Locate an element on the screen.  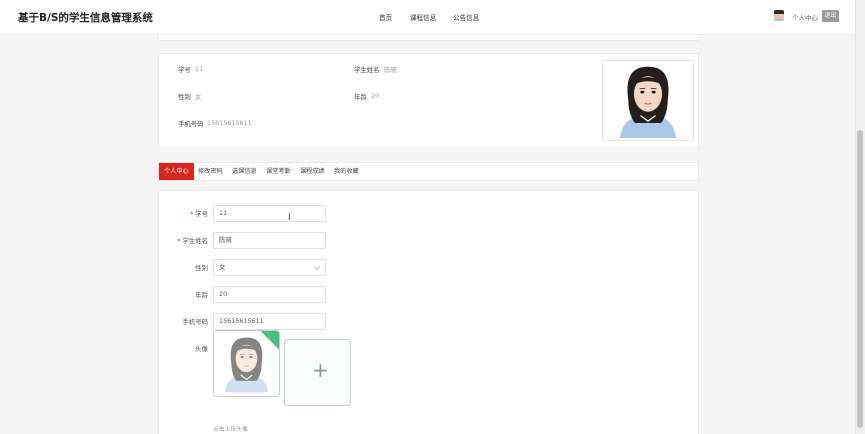
nav-item-courses: 课程信息 is located at coordinates (423, 17).